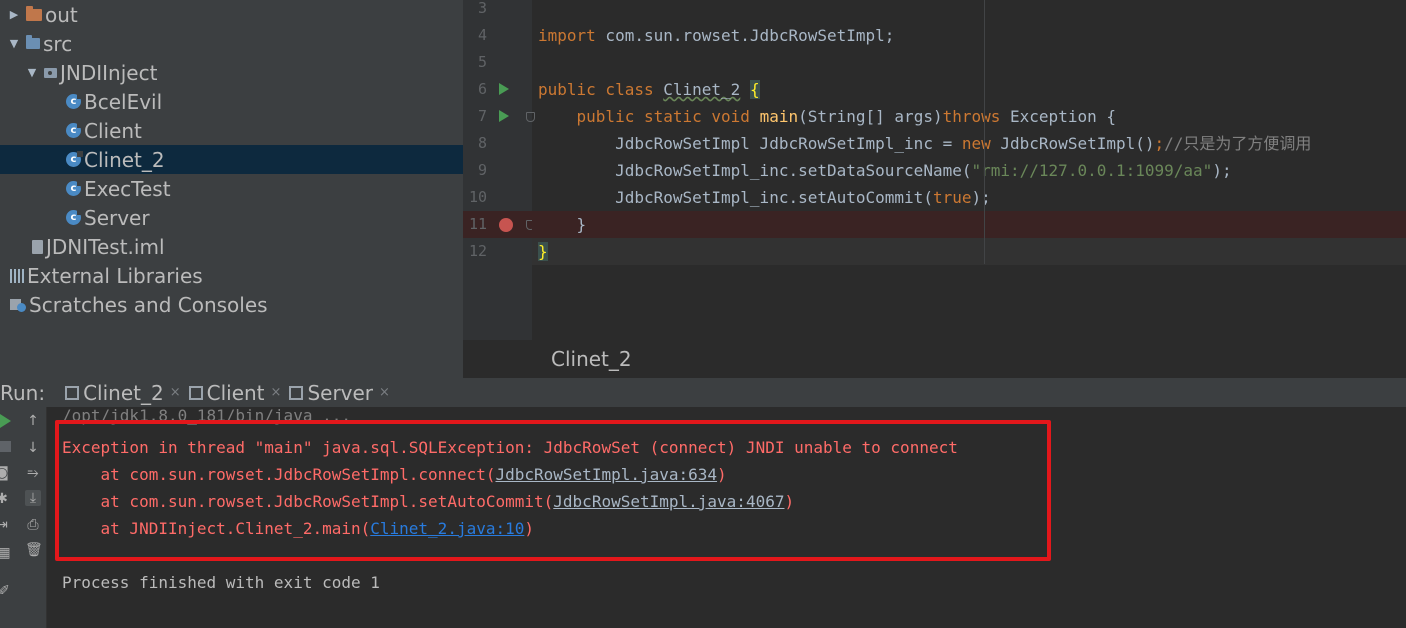 The width and height of the screenshot is (1406, 628). Describe the element at coordinates (33, 473) in the screenshot. I see `soft-wrap-icon: ⥱` at that location.